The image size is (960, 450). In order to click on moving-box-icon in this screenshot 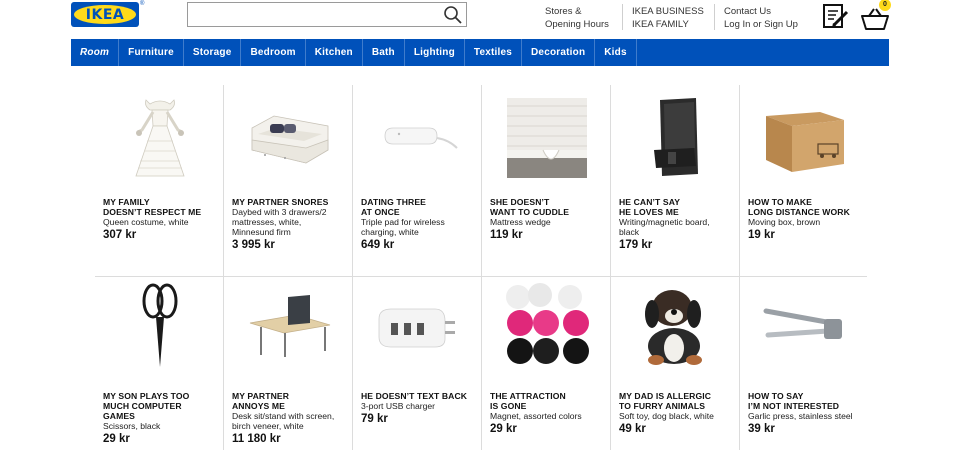, I will do `click(804, 142)`.